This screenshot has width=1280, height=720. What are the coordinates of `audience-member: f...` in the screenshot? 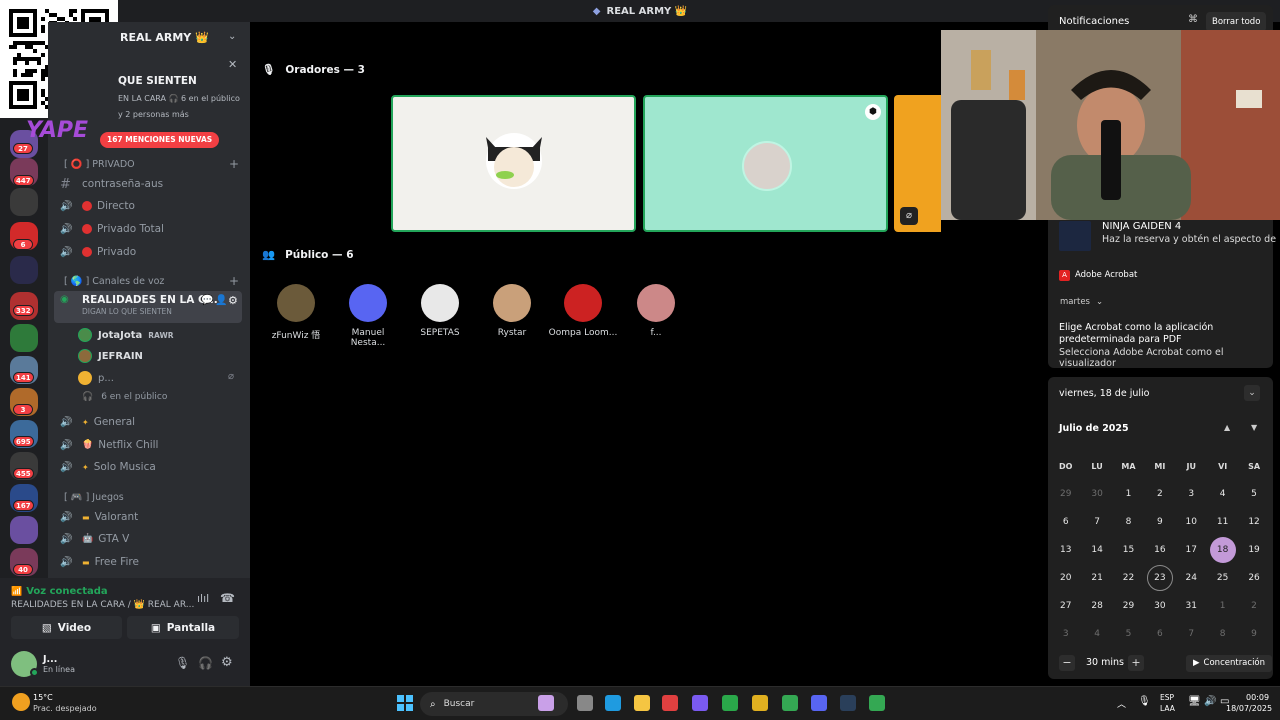 It's located at (656, 311).